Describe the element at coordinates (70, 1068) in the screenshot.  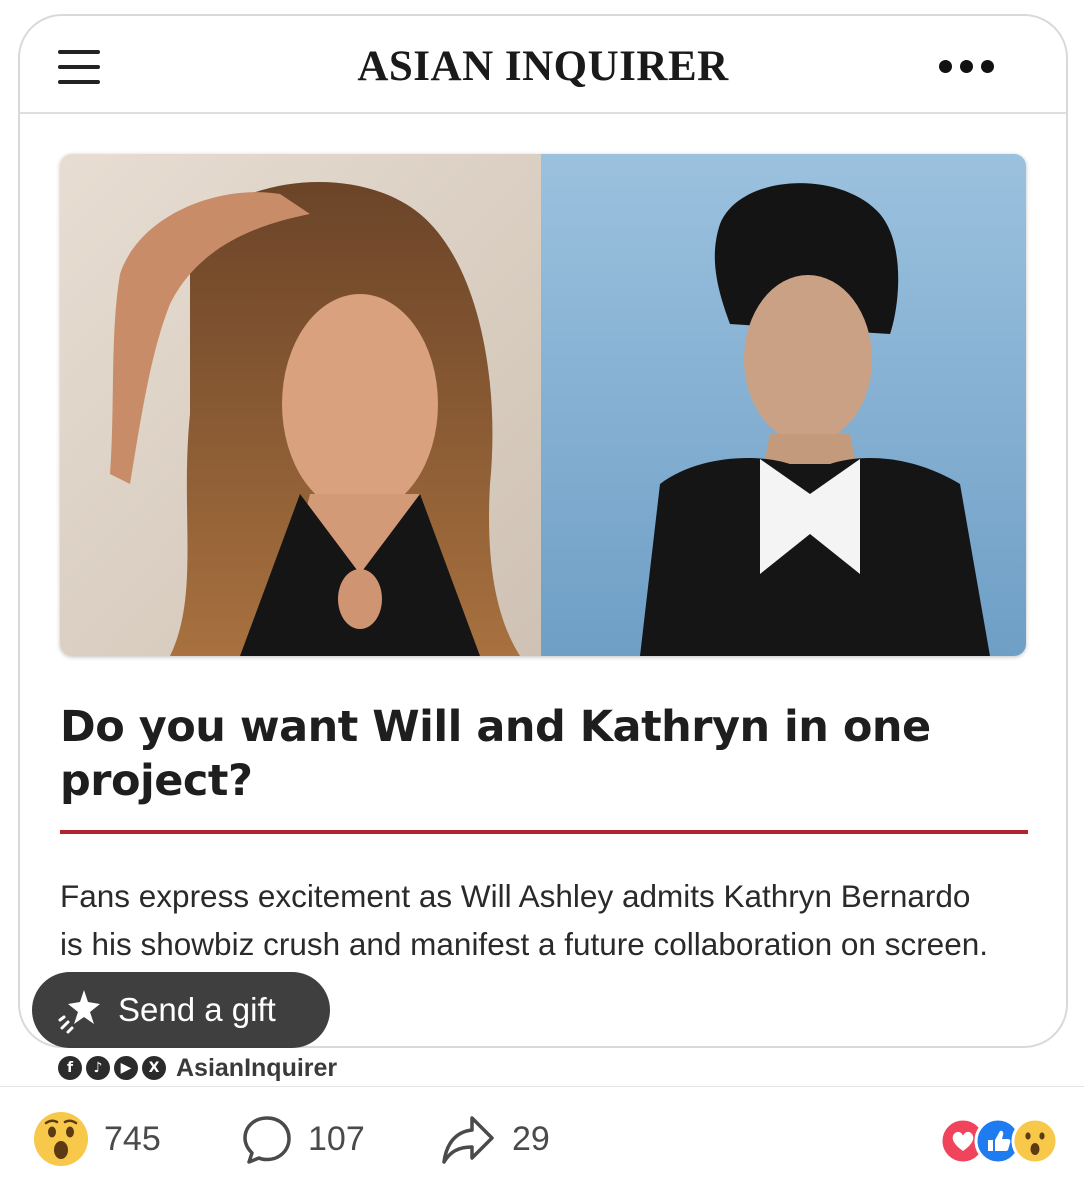
I see `facebook-icon: f` at that location.